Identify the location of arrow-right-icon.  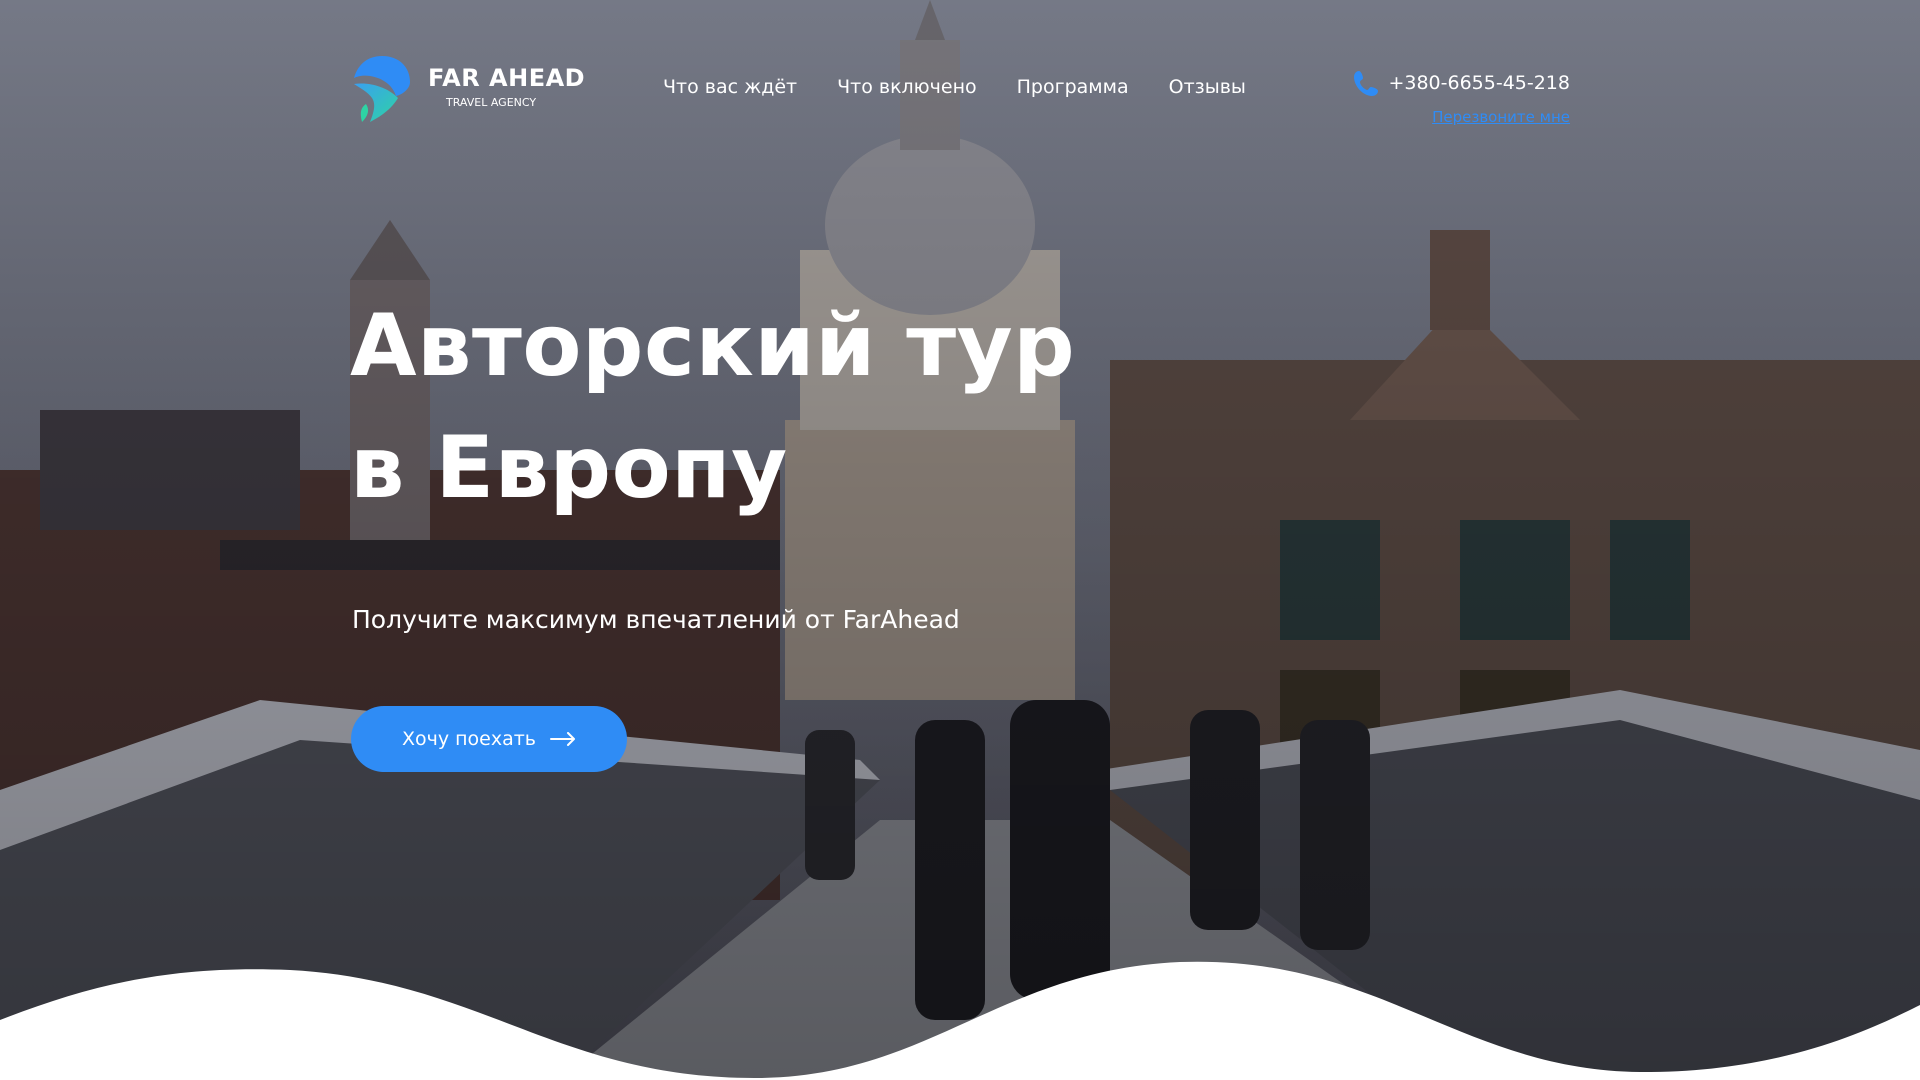
(563, 739).